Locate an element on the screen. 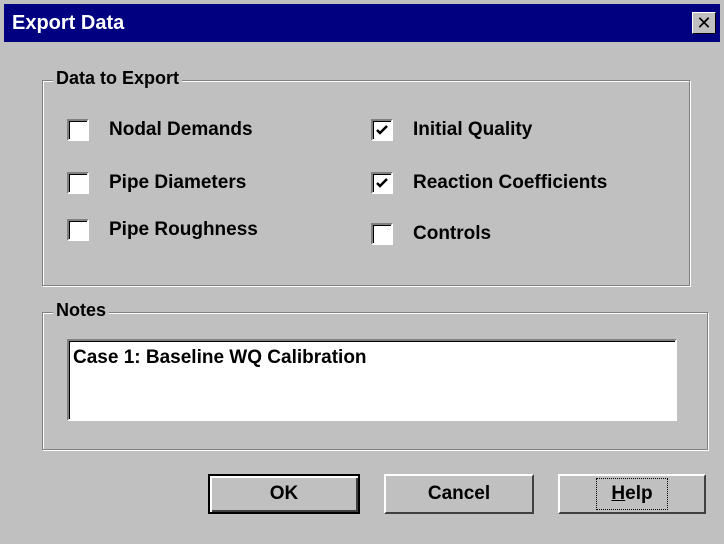 The height and width of the screenshot is (544, 724). help-button-label: Help is located at coordinates (632, 494).